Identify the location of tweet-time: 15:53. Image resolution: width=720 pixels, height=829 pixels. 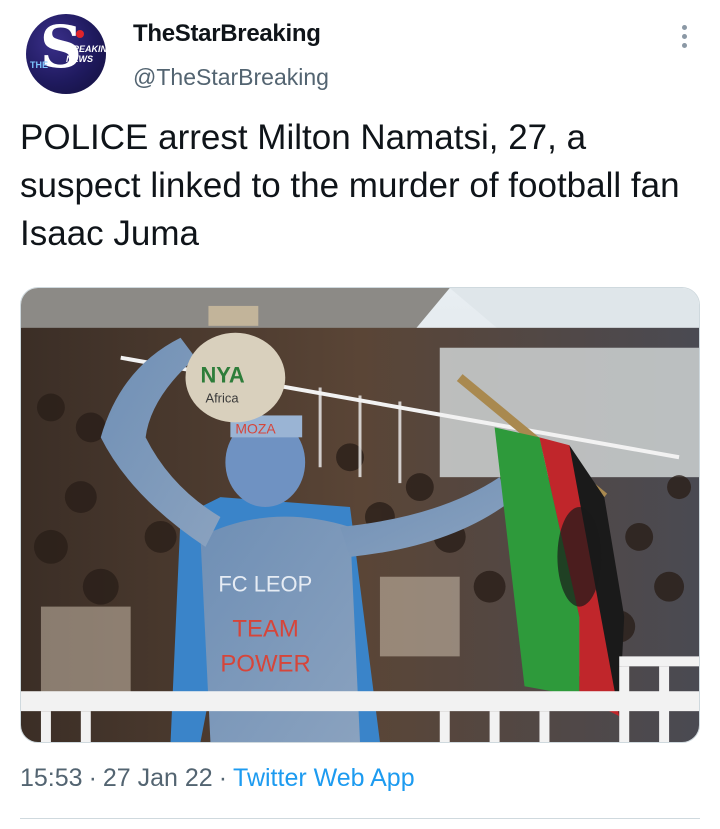
(51, 778).